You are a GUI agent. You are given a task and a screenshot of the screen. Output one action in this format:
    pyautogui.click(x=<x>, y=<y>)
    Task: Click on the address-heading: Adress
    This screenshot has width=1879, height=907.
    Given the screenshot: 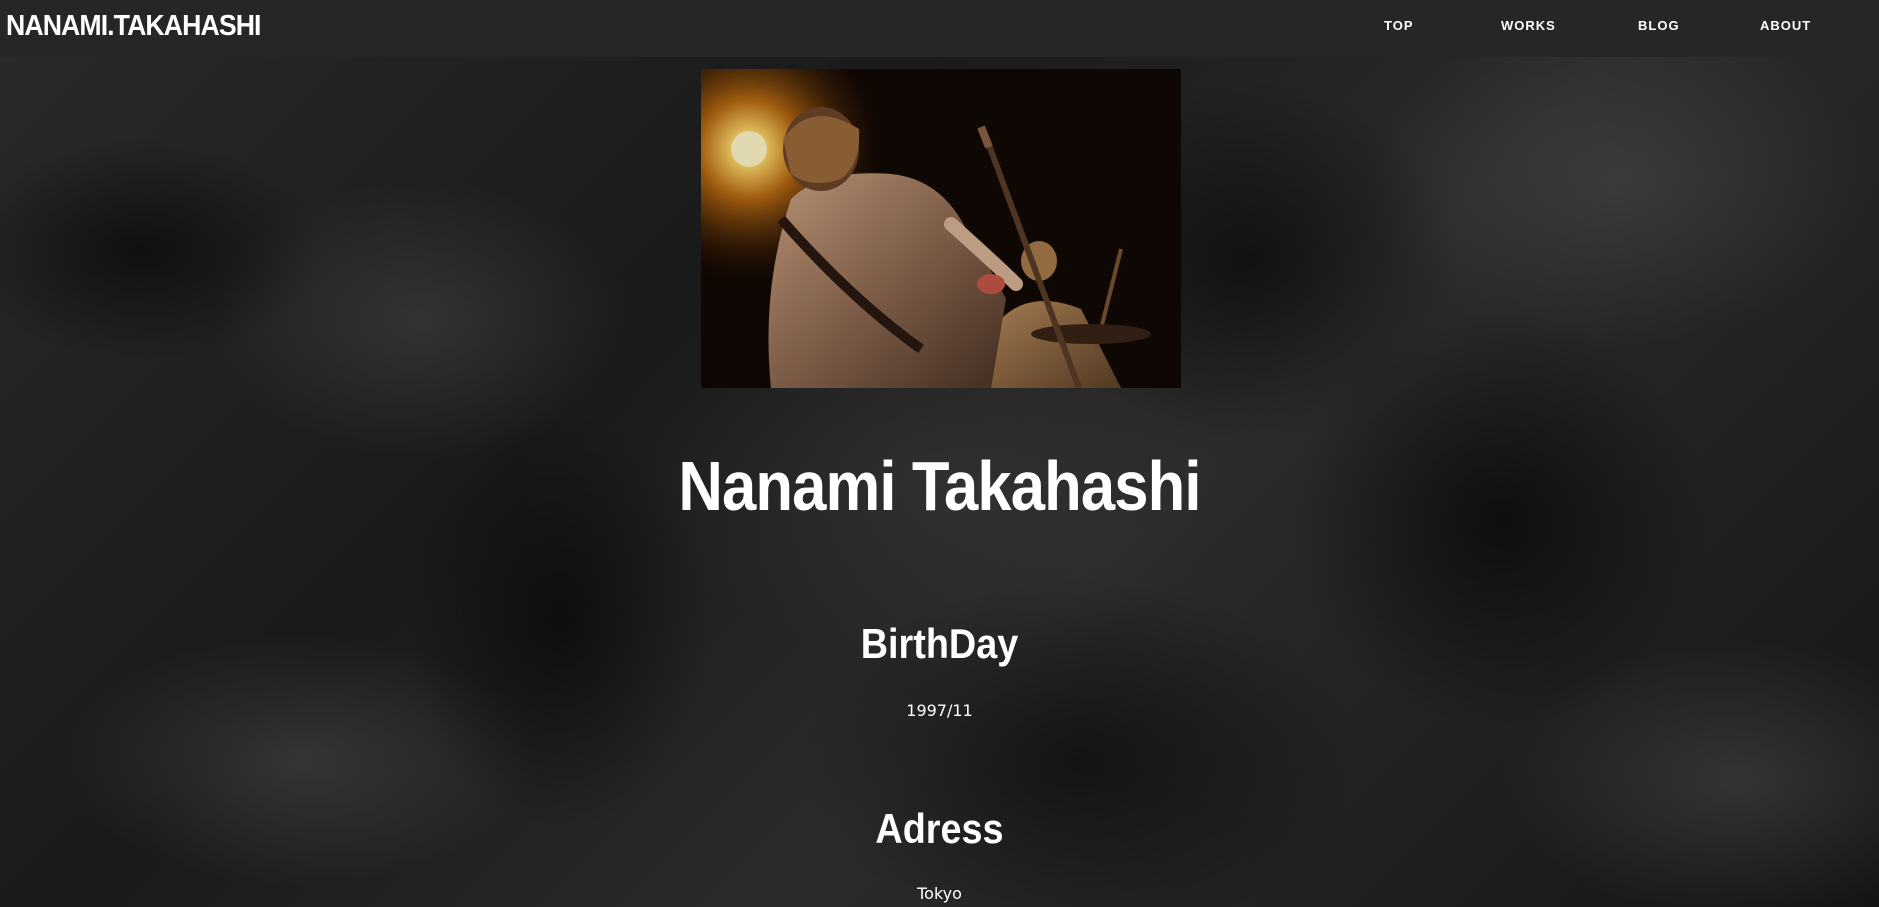 What is the action you would take?
    pyautogui.click(x=939, y=828)
    